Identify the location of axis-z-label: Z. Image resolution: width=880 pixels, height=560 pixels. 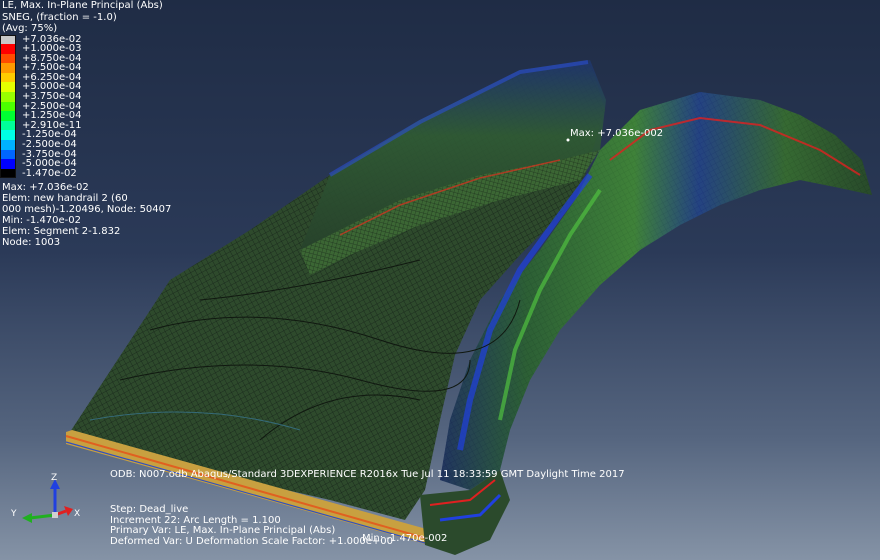
(54, 478).